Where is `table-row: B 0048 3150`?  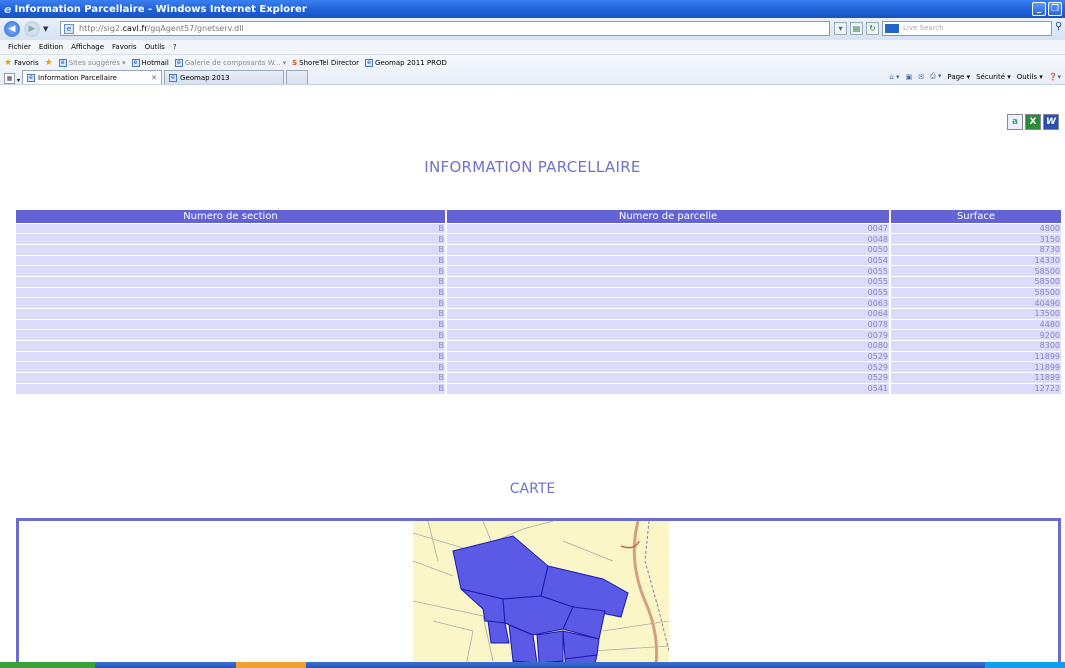 table-row: B 0048 3150 is located at coordinates (538, 239).